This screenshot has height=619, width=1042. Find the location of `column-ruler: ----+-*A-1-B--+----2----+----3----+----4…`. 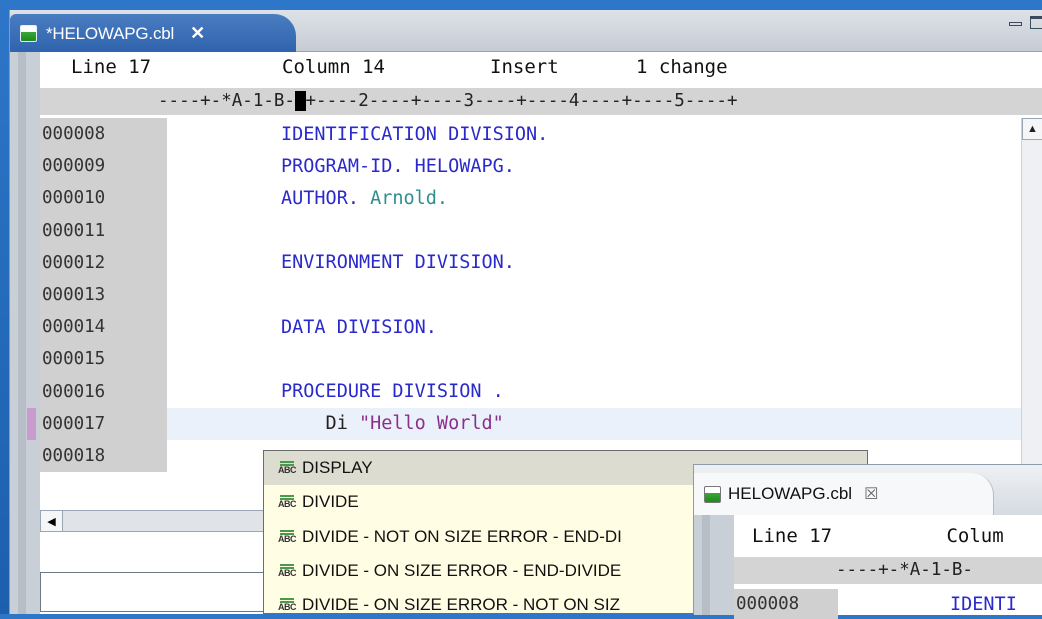

column-ruler: ----+-*A-1-B--+----2----+----3----+----4… is located at coordinates (541, 101).